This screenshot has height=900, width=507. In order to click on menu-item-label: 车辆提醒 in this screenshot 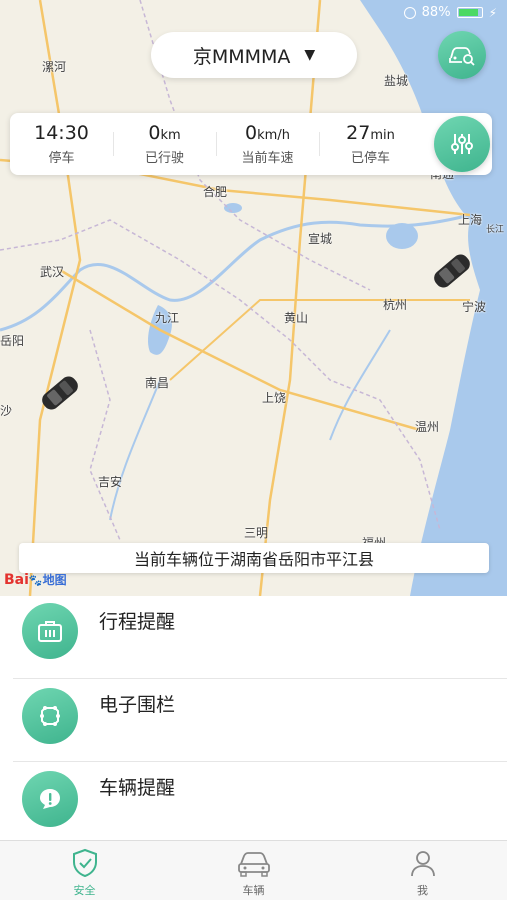, I will do `click(137, 788)`.